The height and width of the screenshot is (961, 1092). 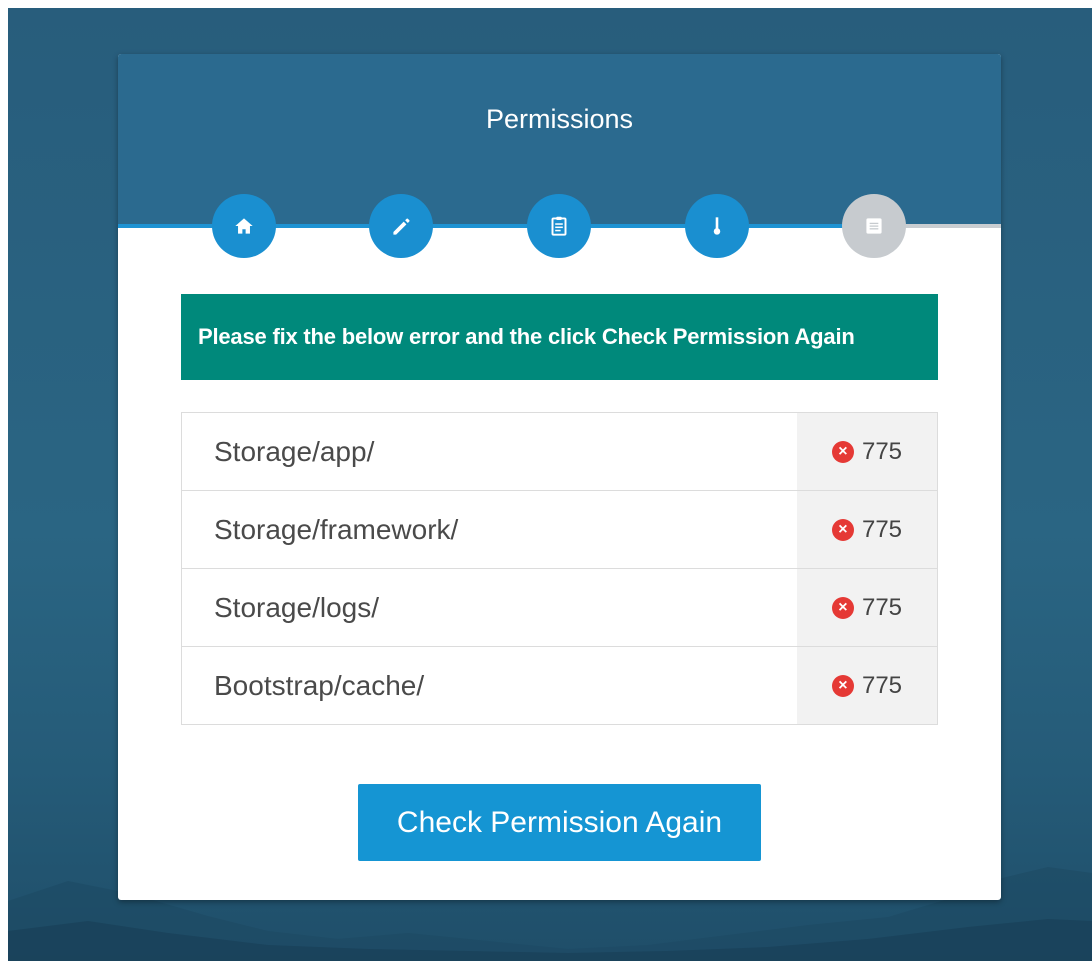 I want to click on step-permissions, so click(x=717, y=226).